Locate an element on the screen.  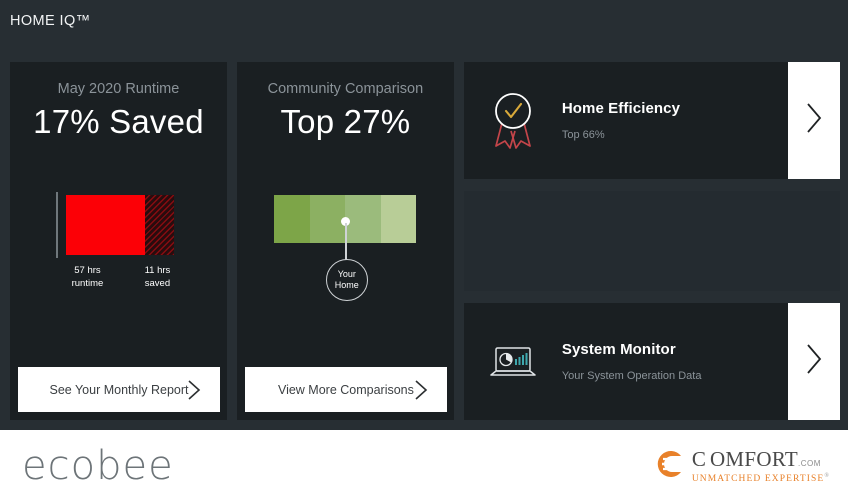
system-monitor-arrow-button is located at coordinates (813, 361).